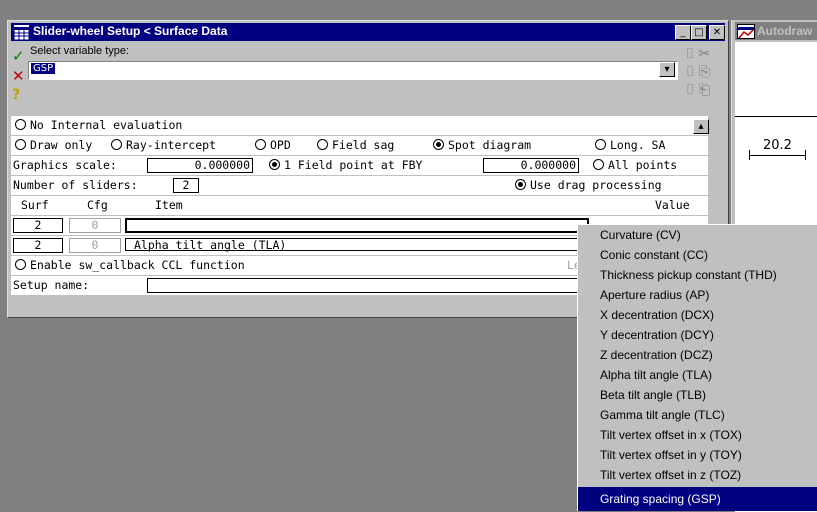 The width and height of the screenshot is (817, 512). Describe the element at coordinates (717, 32) in the screenshot. I see `close-button: ✕` at that location.